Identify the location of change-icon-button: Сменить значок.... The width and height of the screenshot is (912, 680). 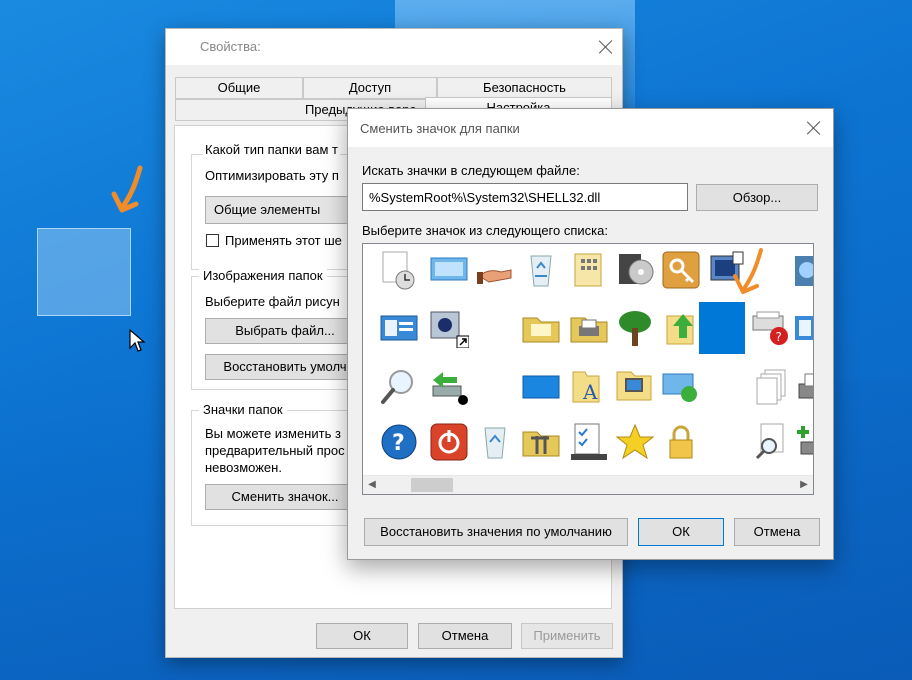
(285, 497).